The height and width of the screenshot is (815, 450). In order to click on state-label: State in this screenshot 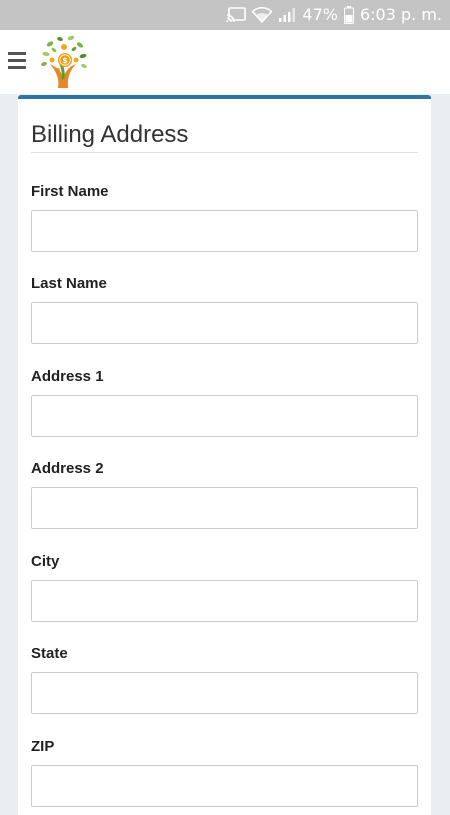, I will do `click(49, 653)`.